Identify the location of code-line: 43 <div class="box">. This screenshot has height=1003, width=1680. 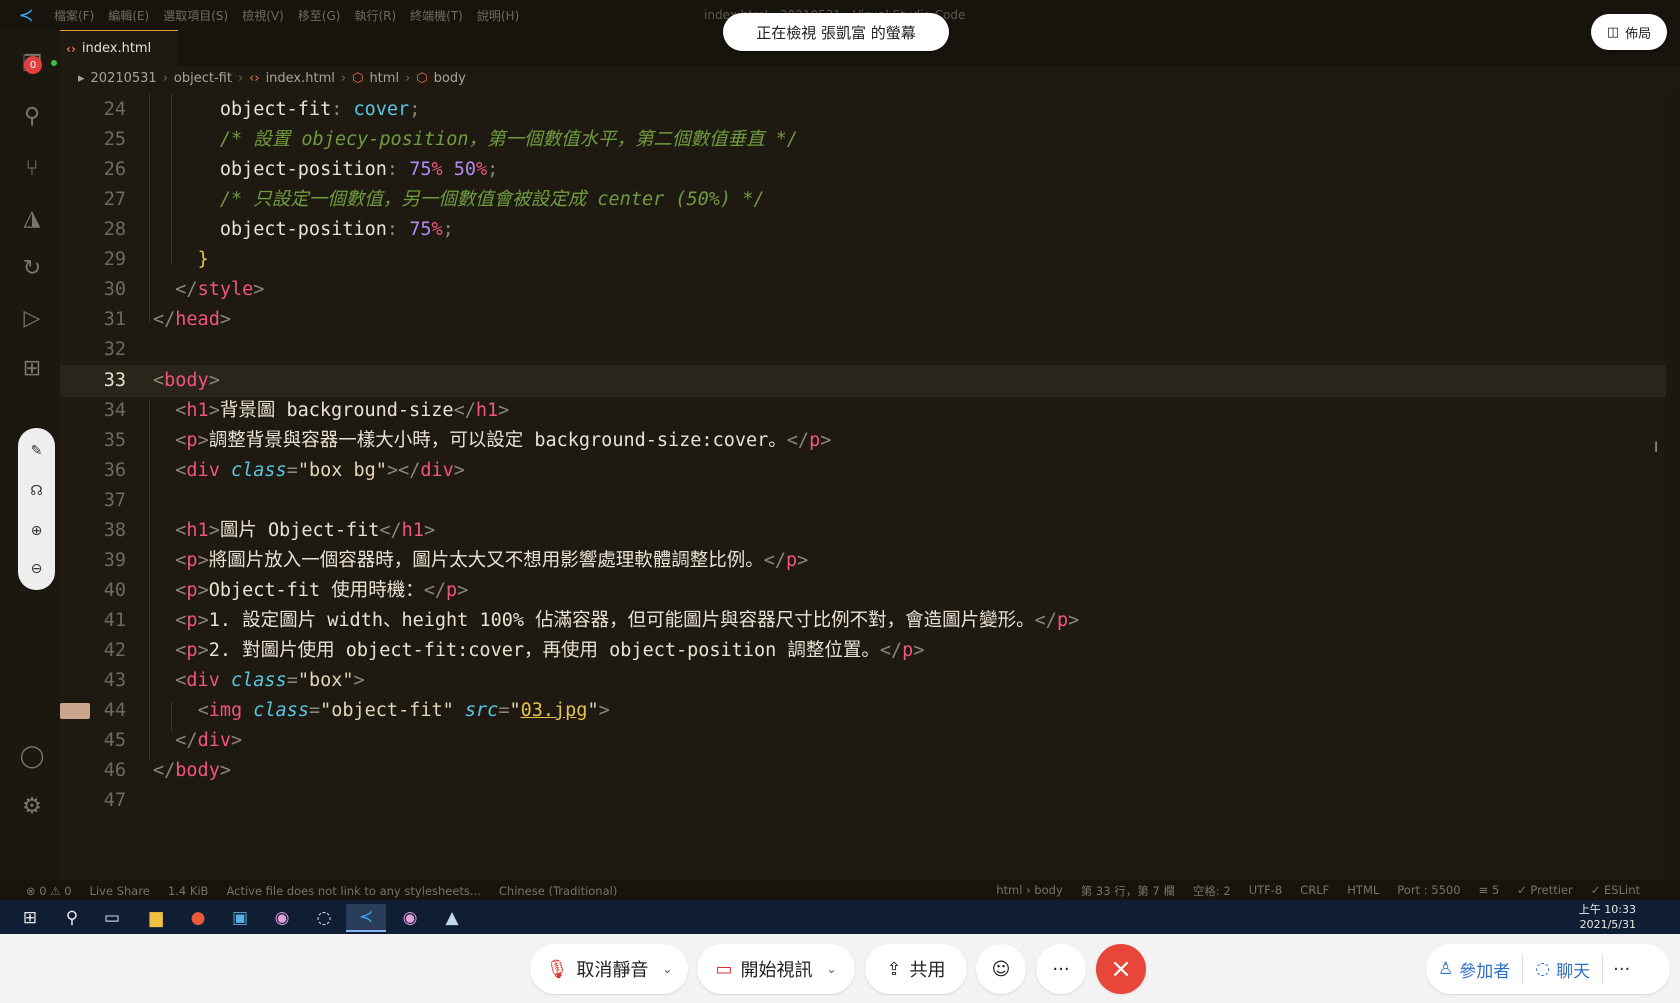
(234, 680).